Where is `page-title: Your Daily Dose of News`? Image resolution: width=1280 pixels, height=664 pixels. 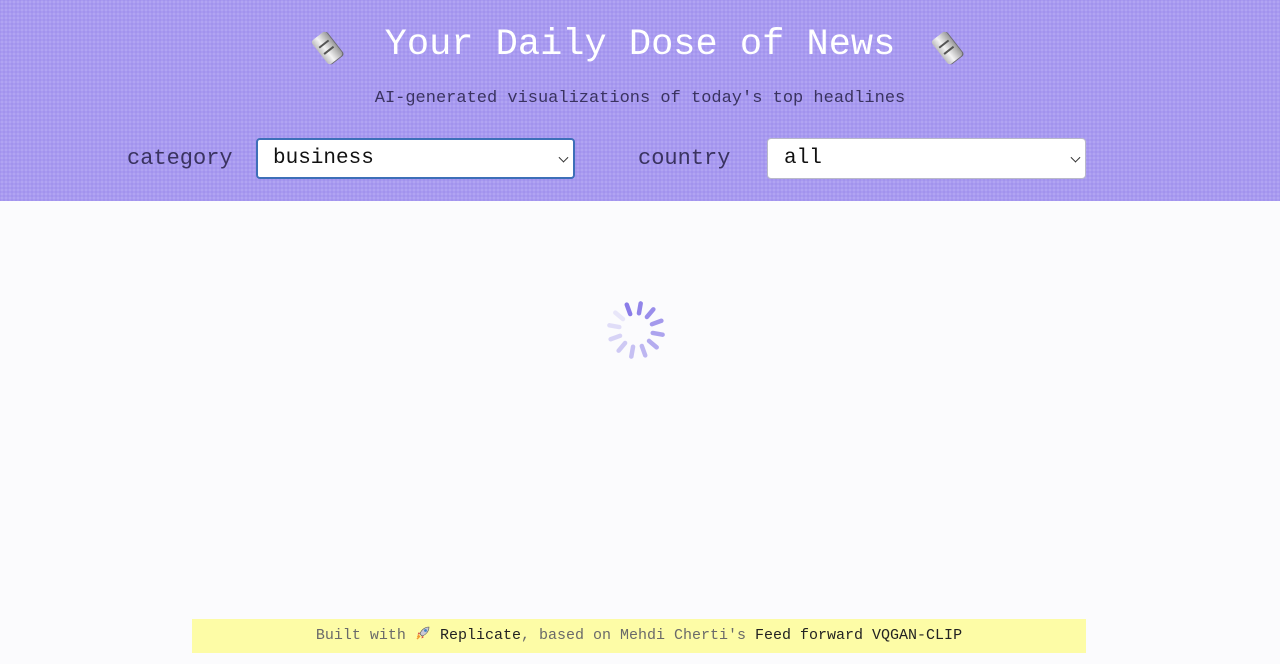 page-title: Your Daily Dose of News is located at coordinates (640, 45).